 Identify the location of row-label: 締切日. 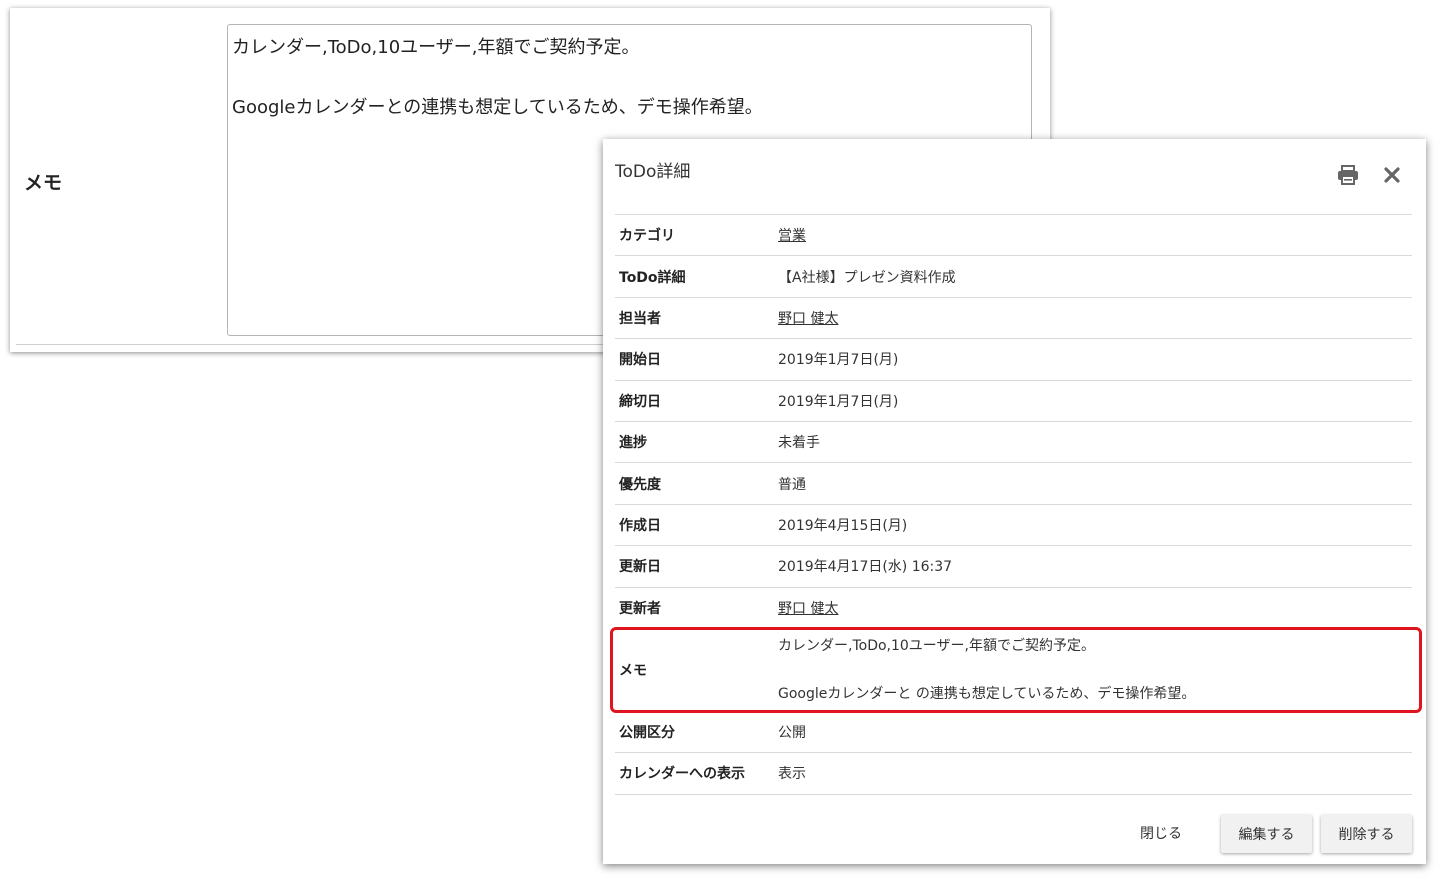
(640, 401).